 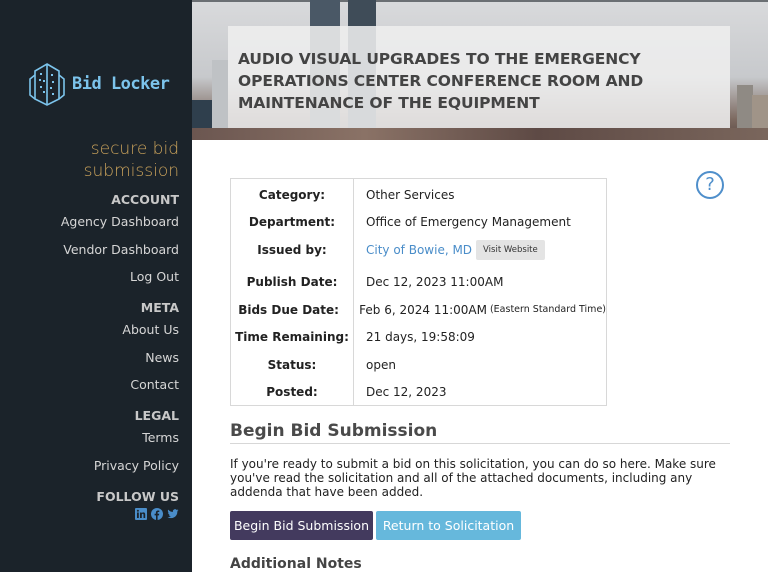 I want to click on detail-row-posted: Posted: Dec 12, 2023, so click(x=418, y=392).